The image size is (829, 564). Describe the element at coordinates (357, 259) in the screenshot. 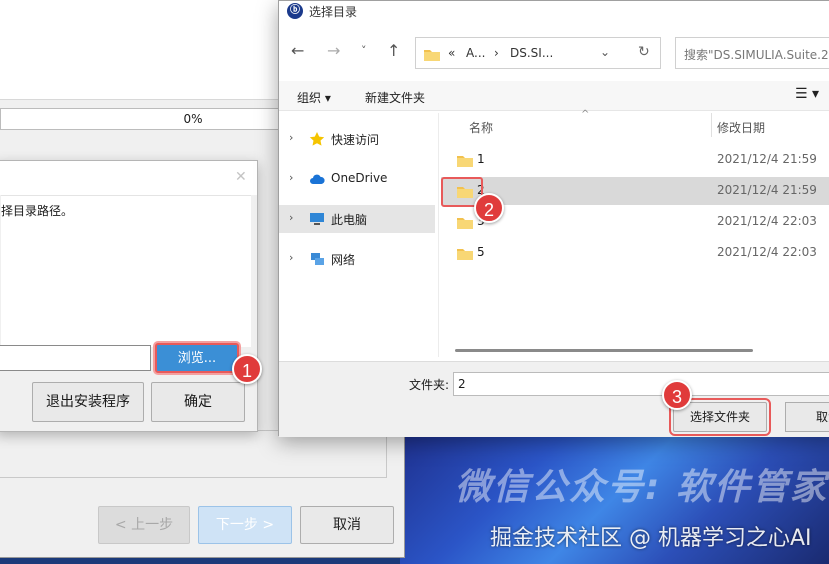

I see `nav-item-network: › 网络` at that location.